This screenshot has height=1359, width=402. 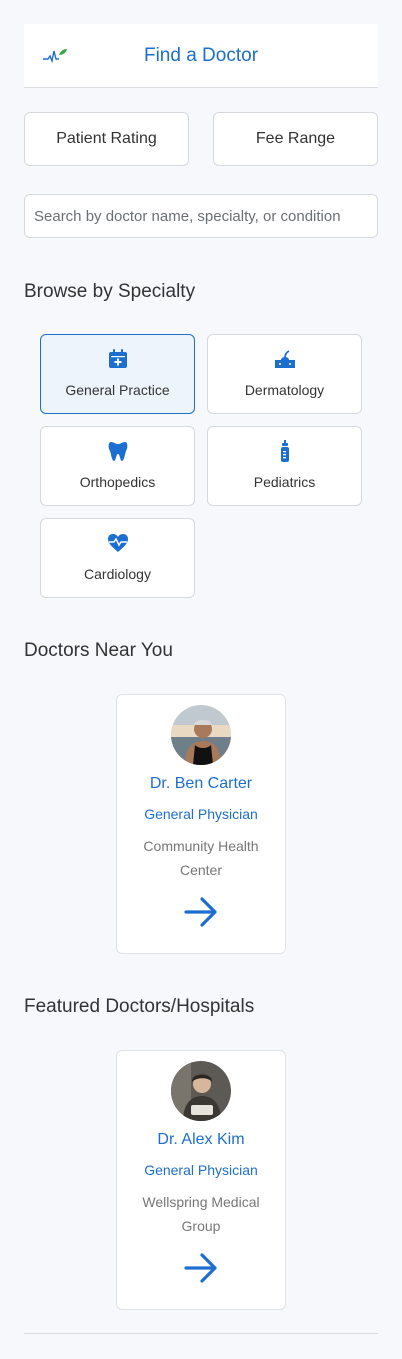 I want to click on specialty-label: General Practice, so click(x=117, y=390).